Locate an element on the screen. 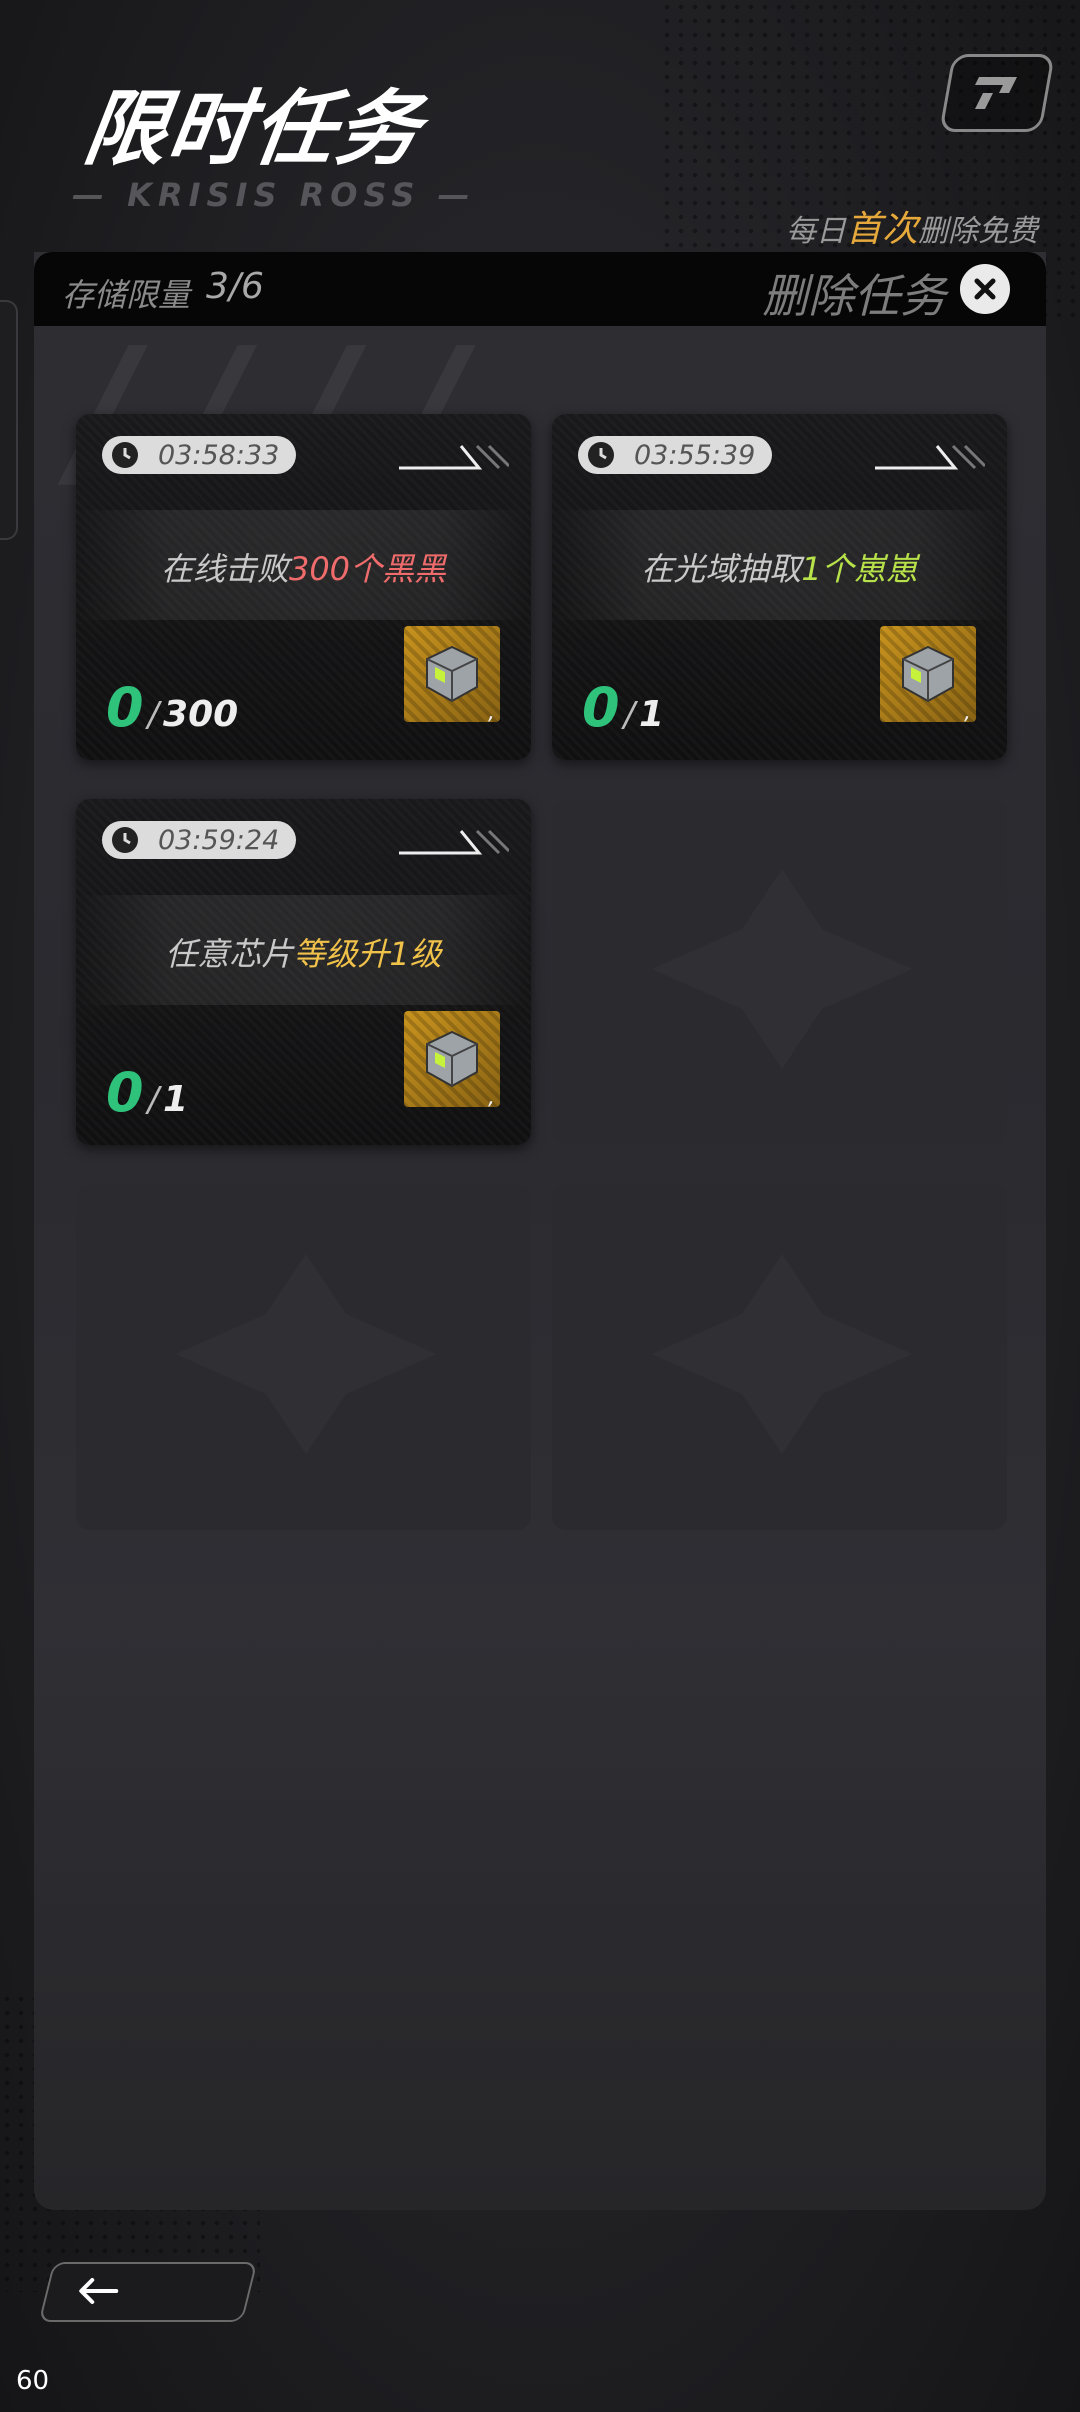  mission-description: 在线击败300个黑黑 is located at coordinates (303, 569).